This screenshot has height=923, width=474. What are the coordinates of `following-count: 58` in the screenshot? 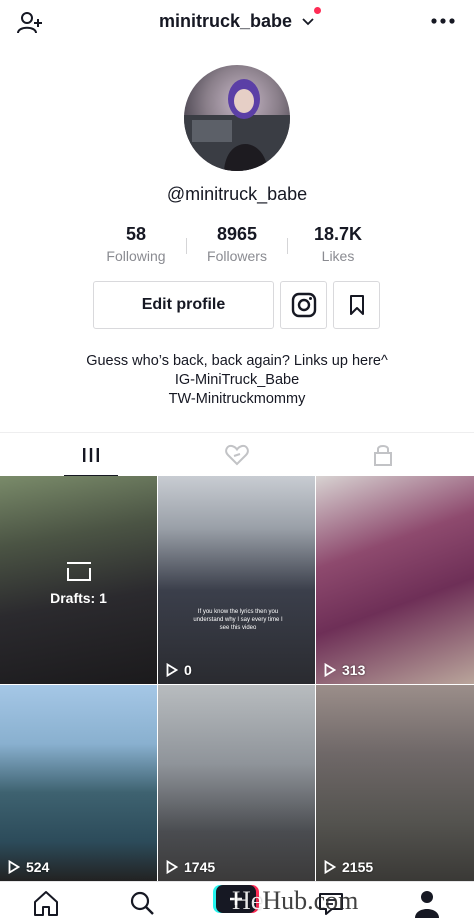 It's located at (136, 234).